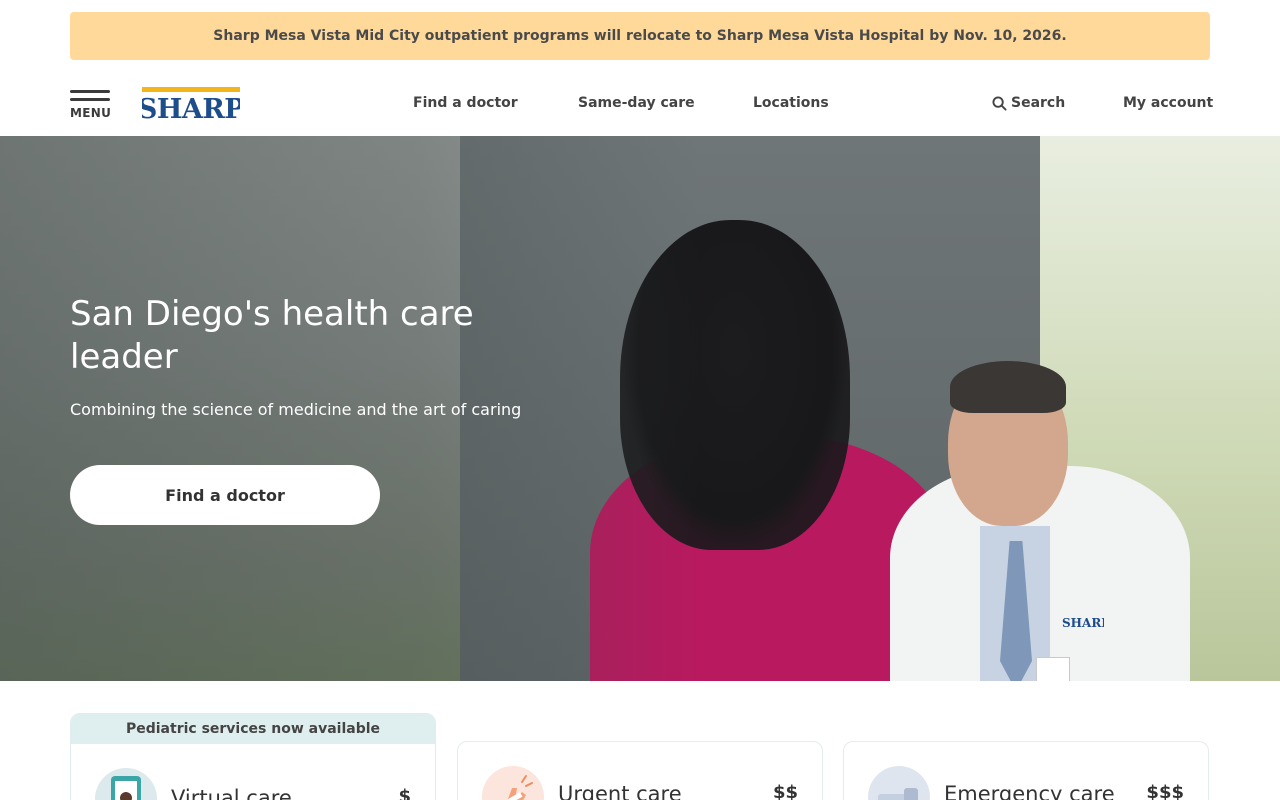 This screenshot has width=1280, height=800. I want to click on search-label: Search, so click(1038, 103).